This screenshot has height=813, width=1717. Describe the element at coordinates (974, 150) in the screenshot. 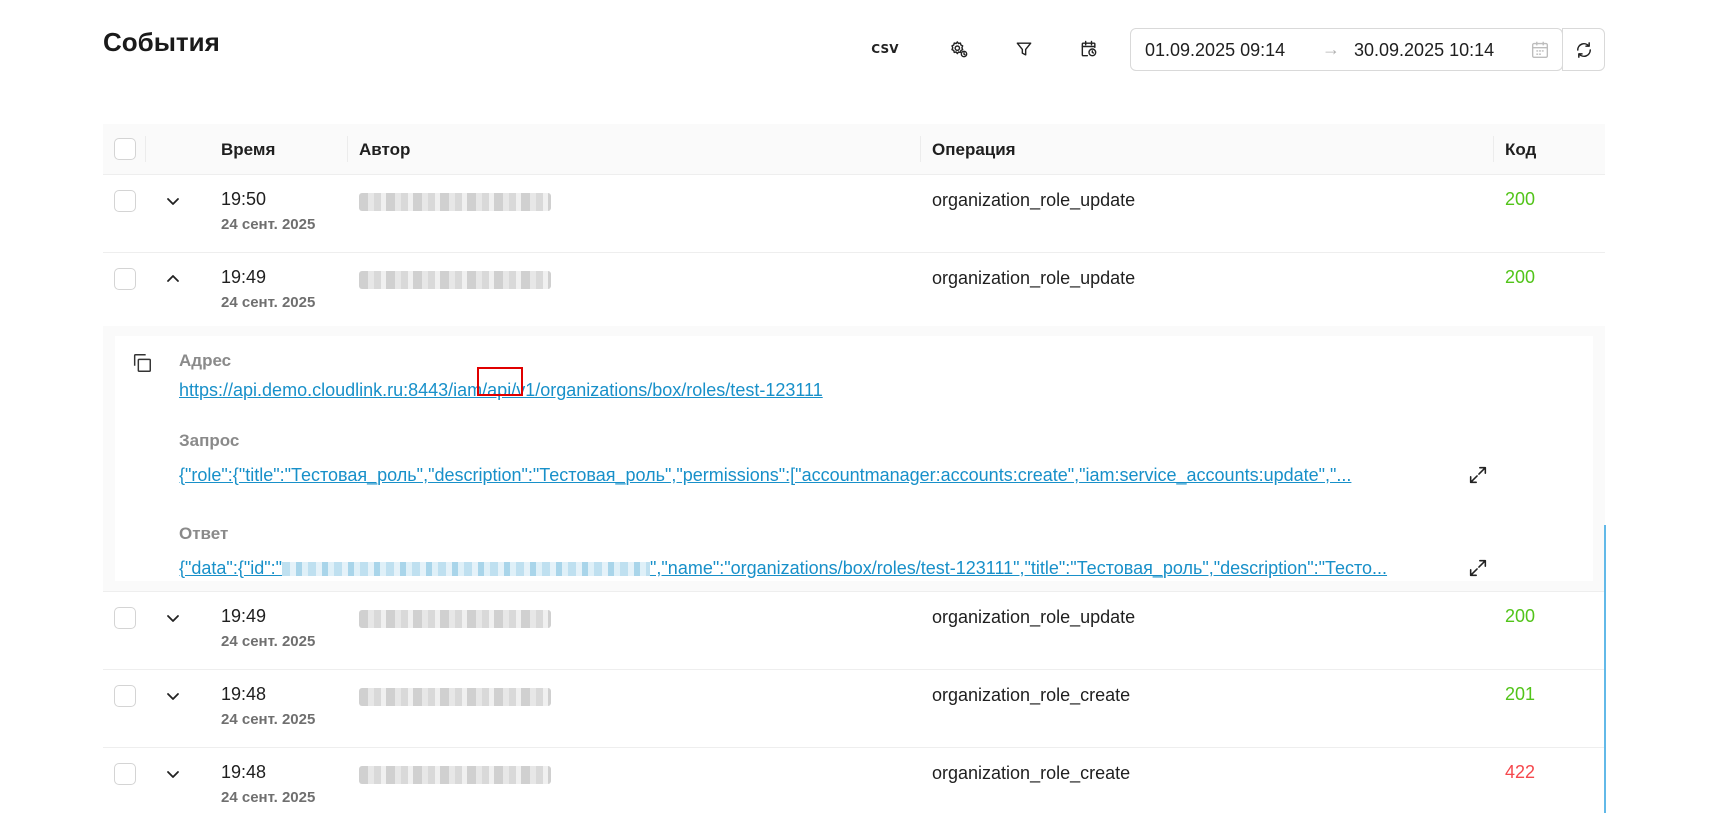

I see `column-header-operation: Операция` at that location.